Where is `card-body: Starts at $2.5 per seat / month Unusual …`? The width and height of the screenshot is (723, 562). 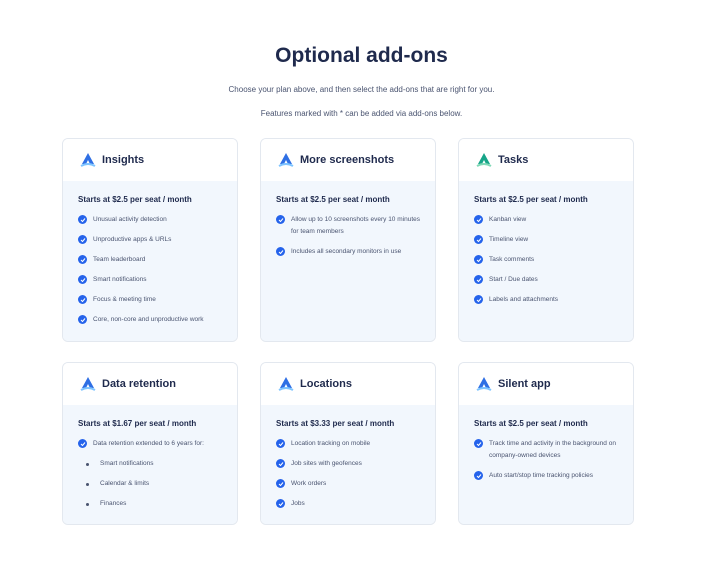
card-body: Starts at $2.5 per seat / month Unusual … is located at coordinates (150, 261).